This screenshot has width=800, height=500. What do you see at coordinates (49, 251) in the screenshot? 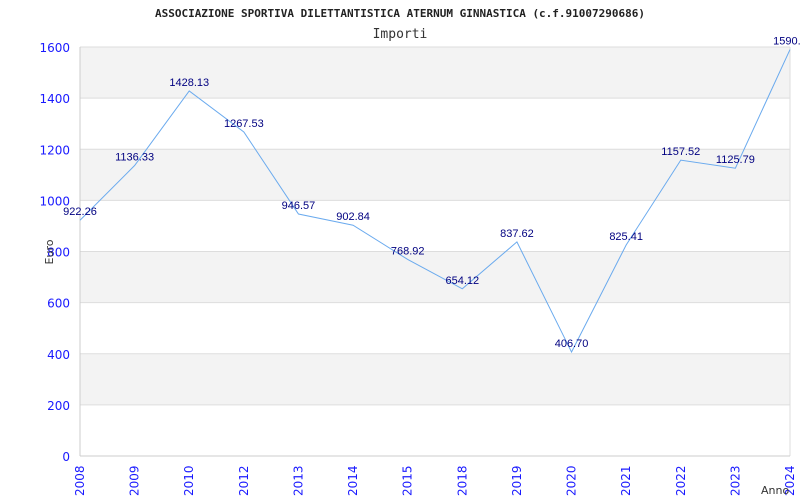
I see `y-axis-label: Euro` at bounding box center [49, 251].